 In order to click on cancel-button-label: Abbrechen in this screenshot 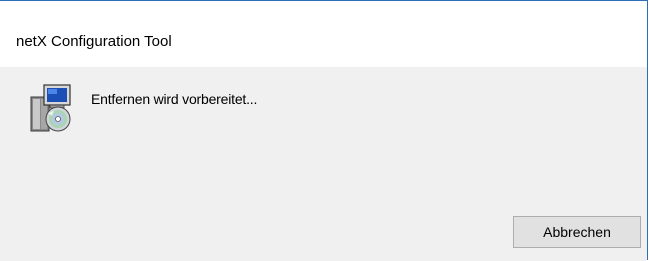, I will do `click(577, 232)`.